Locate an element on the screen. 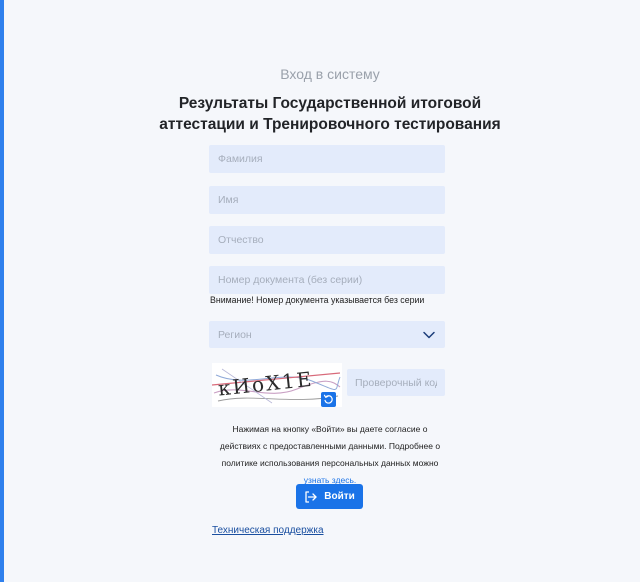 The height and width of the screenshot is (582, 640). page-title-line-1: Результаты Государственной итоговой is located at coordinates (330, 103).